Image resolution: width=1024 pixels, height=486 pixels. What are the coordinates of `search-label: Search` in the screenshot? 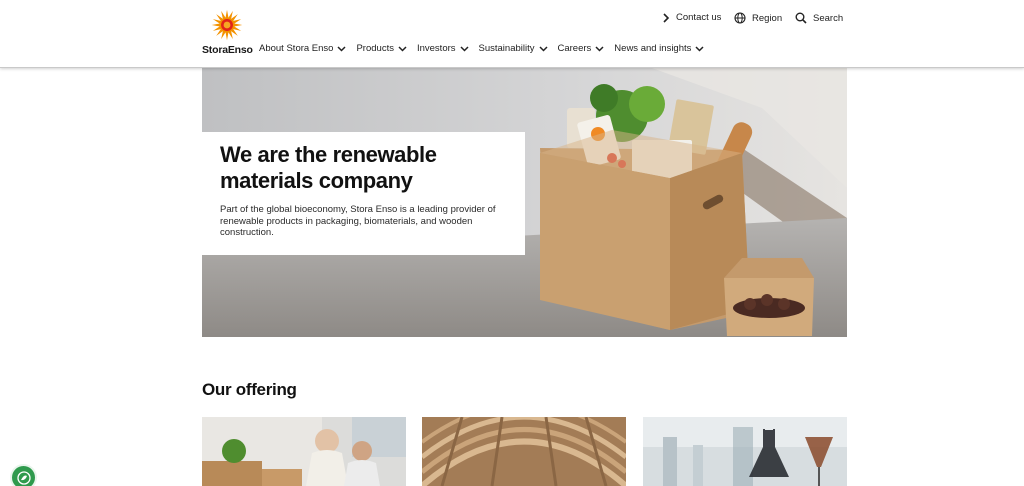 It's located at (828, 18).